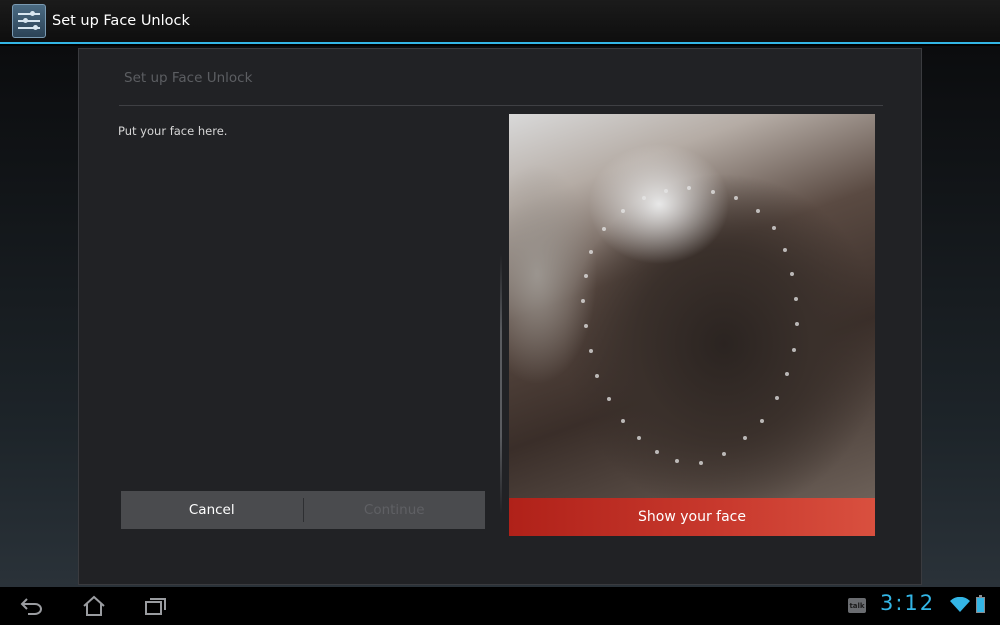 The height and width of the screenshot is (625, 1000). Describe the element at coordinates (121, 21) in the screenshot. I see `action-bar-title: Set up Face Unlock` at that location.